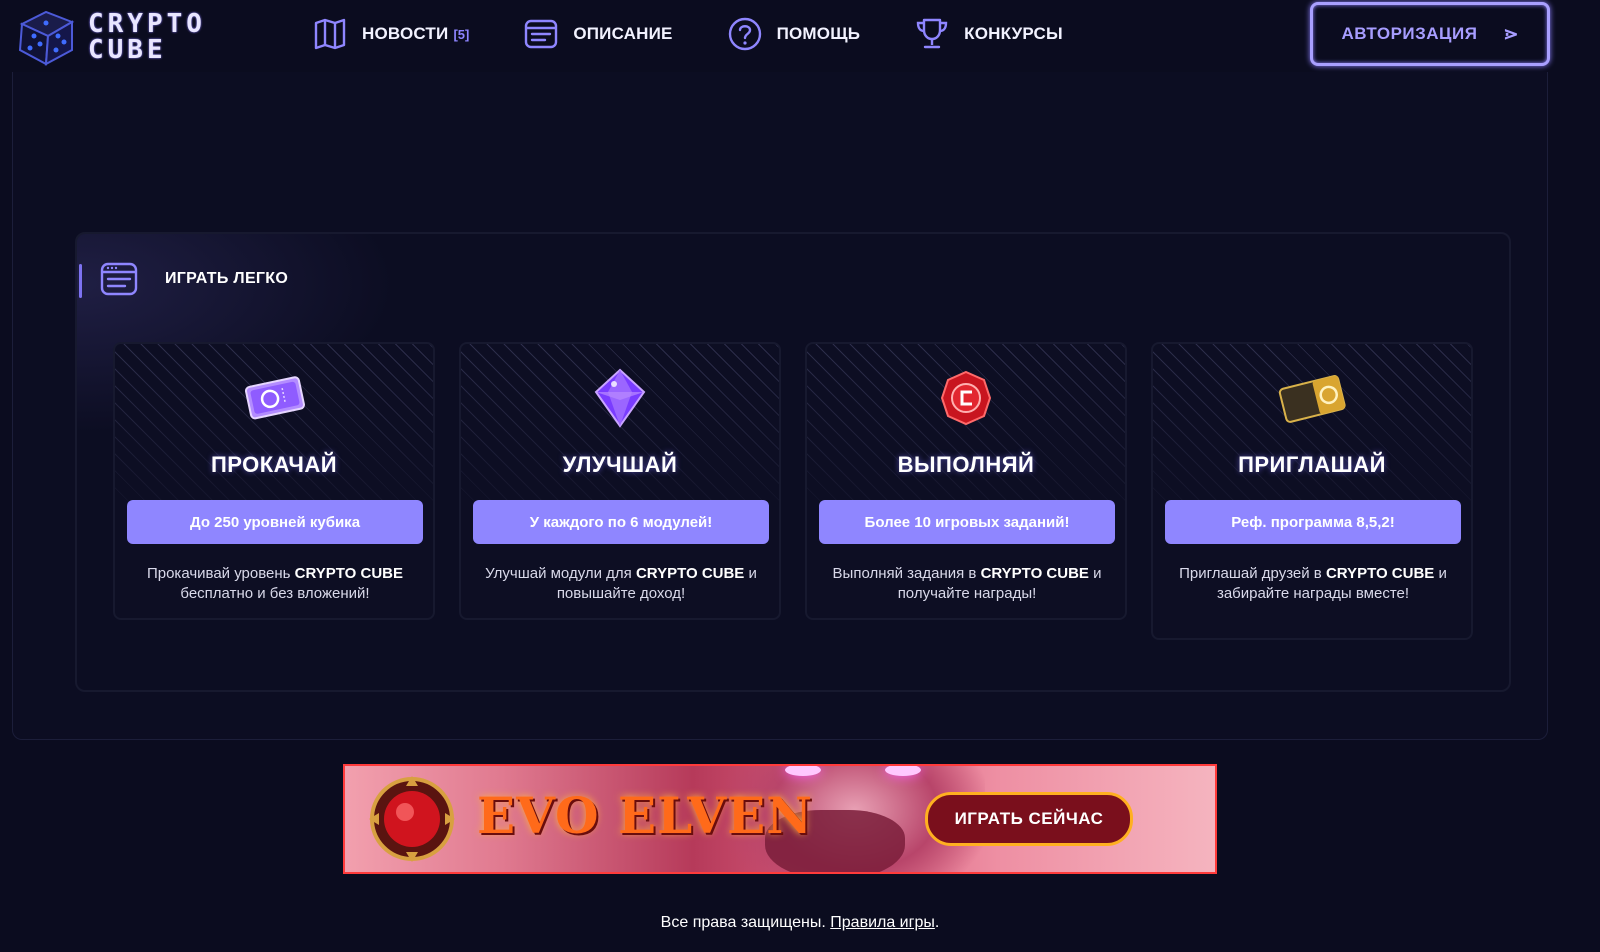 Image resolution: width=1600 pixels, height=952 pixels. What do you see at coordinates (906, 573) in the screenshot?
I see `desc-text: Выполняй задания в` at bounding box center [906, 573].